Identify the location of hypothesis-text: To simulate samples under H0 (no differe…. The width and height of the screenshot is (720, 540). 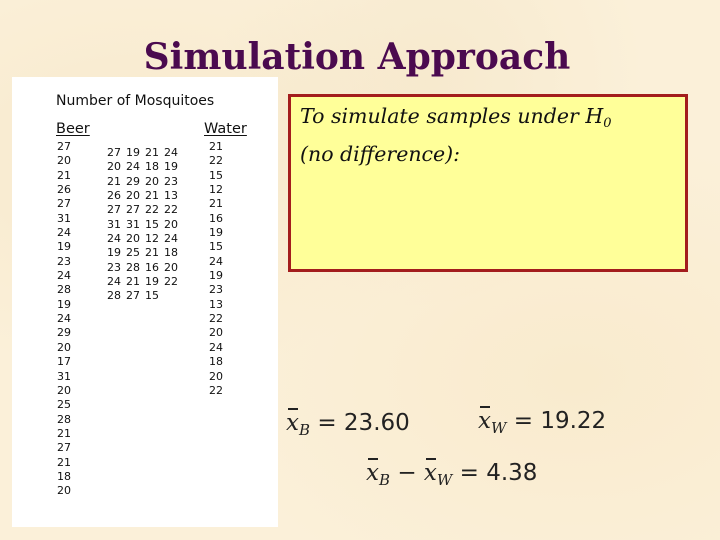
(490, 135).